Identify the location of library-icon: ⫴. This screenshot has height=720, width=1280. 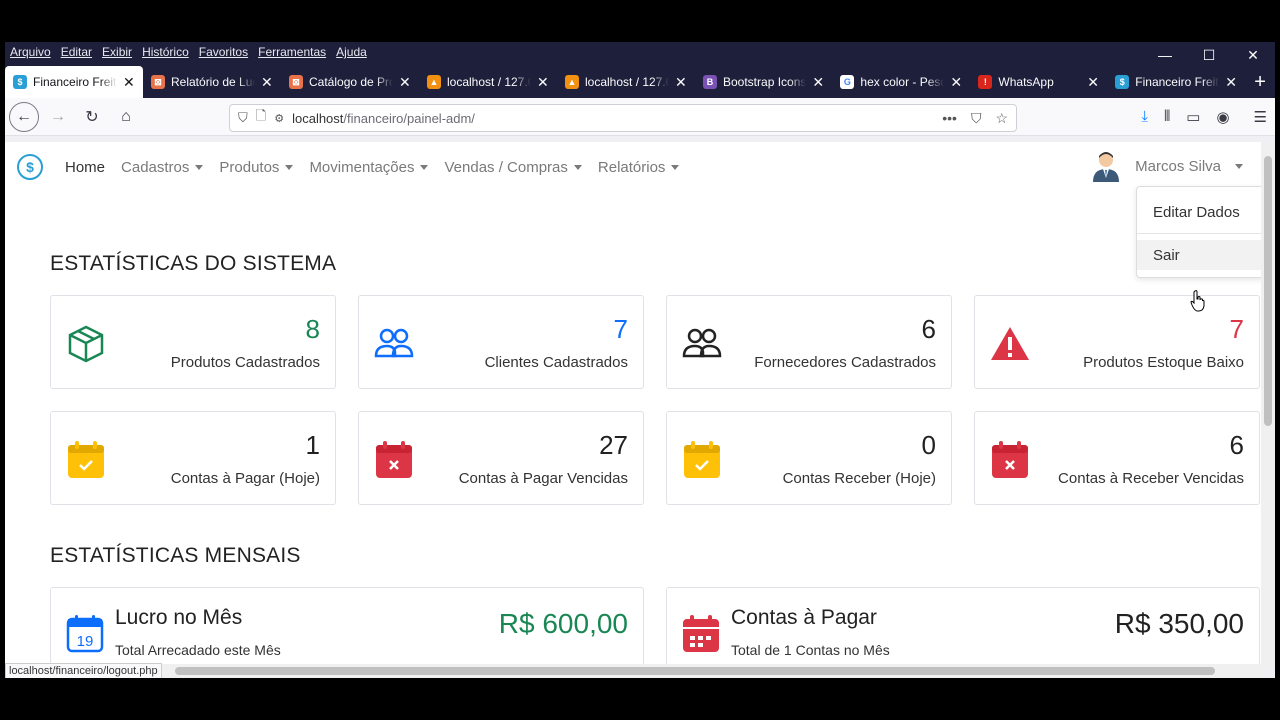
(1167, 117).